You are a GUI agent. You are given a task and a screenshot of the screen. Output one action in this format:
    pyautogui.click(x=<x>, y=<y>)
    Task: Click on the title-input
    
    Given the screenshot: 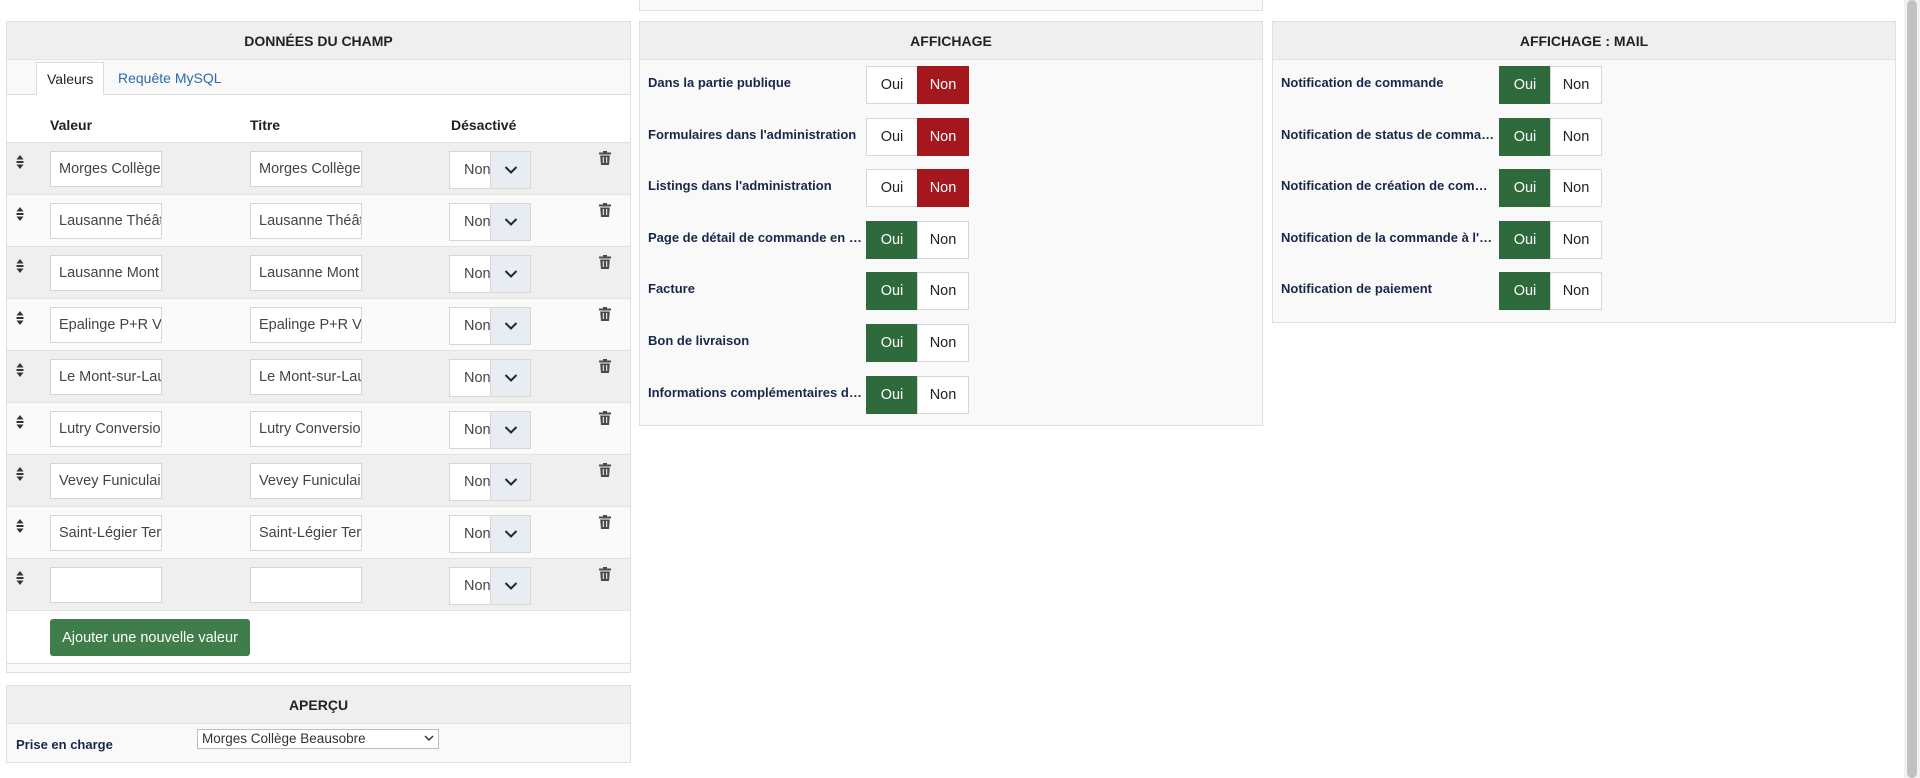 What is the action you would take?
    pyautogui.click(x=306, y=585)
    